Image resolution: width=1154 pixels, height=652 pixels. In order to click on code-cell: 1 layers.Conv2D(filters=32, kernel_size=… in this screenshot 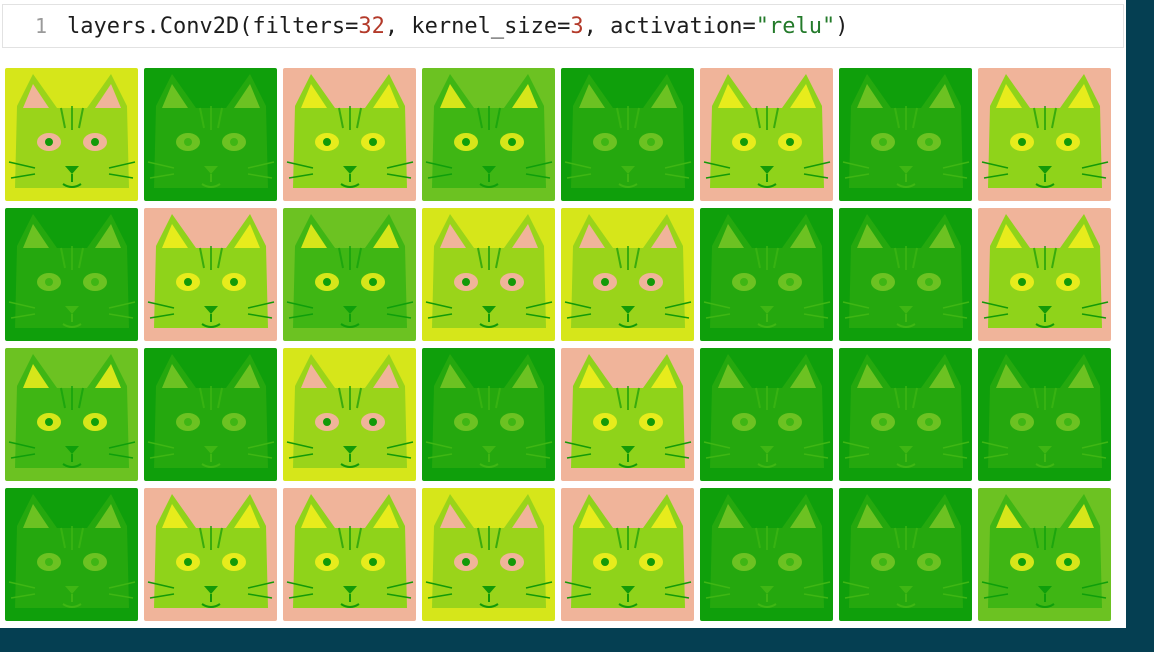, I will do `click(563, 26)`.